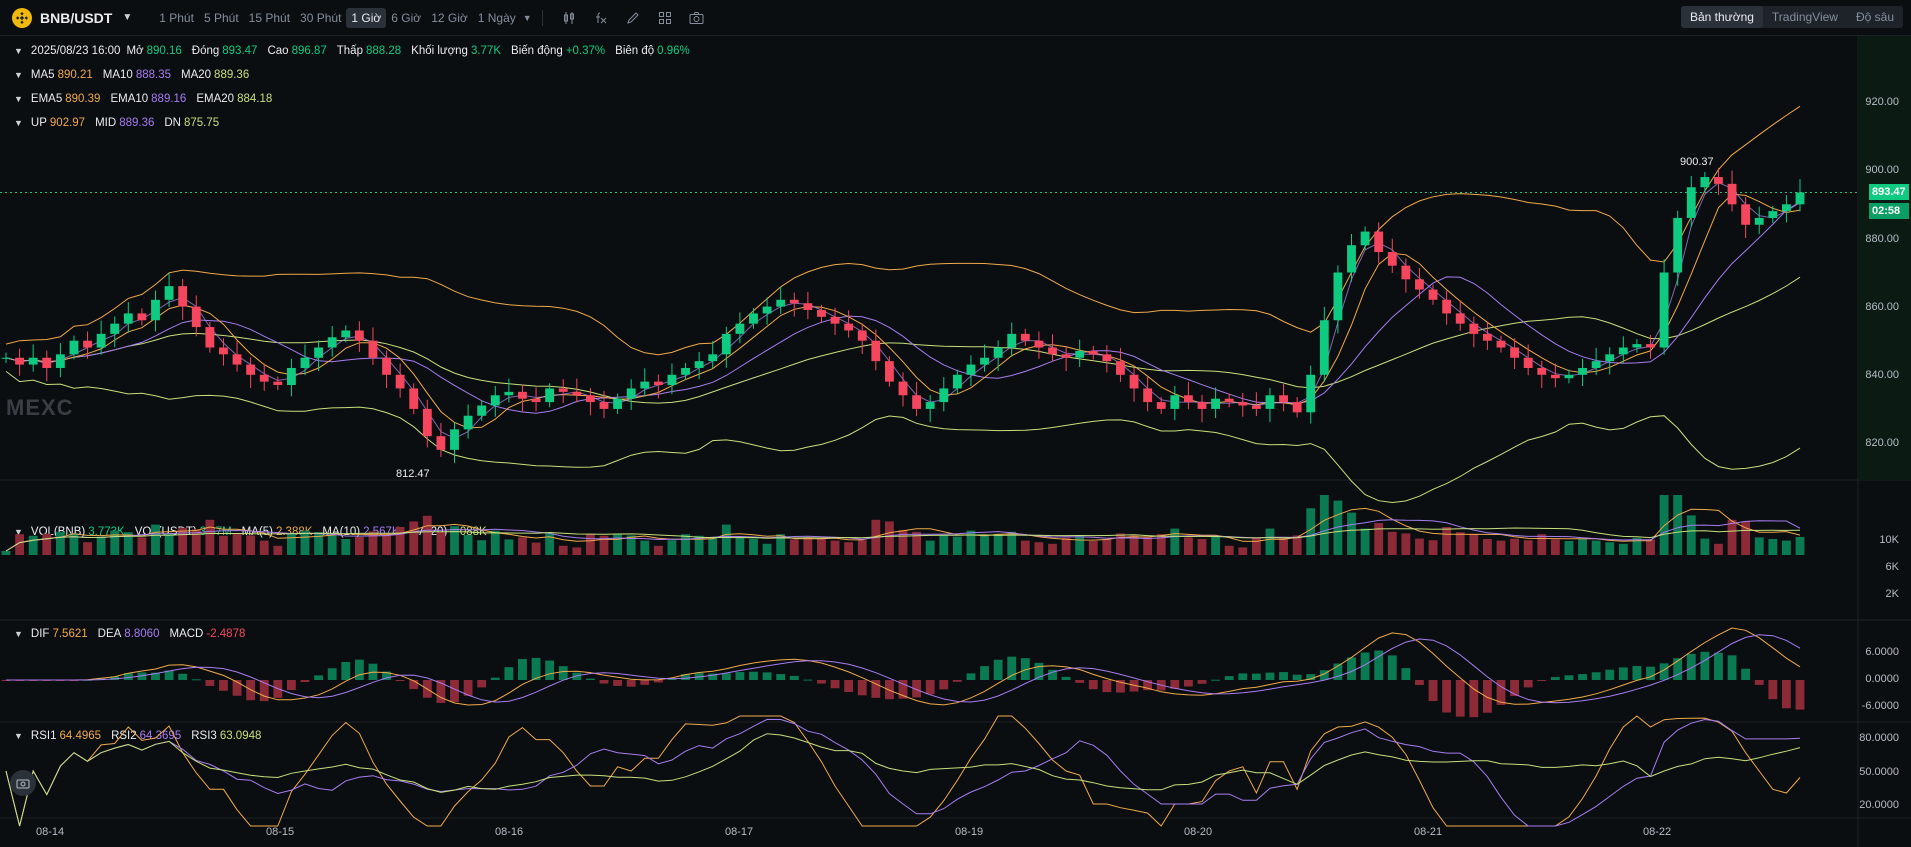 The height and width of the screenshot is (847, 1911). I want to click on view-tab: TradingView, so click(1805, 17).